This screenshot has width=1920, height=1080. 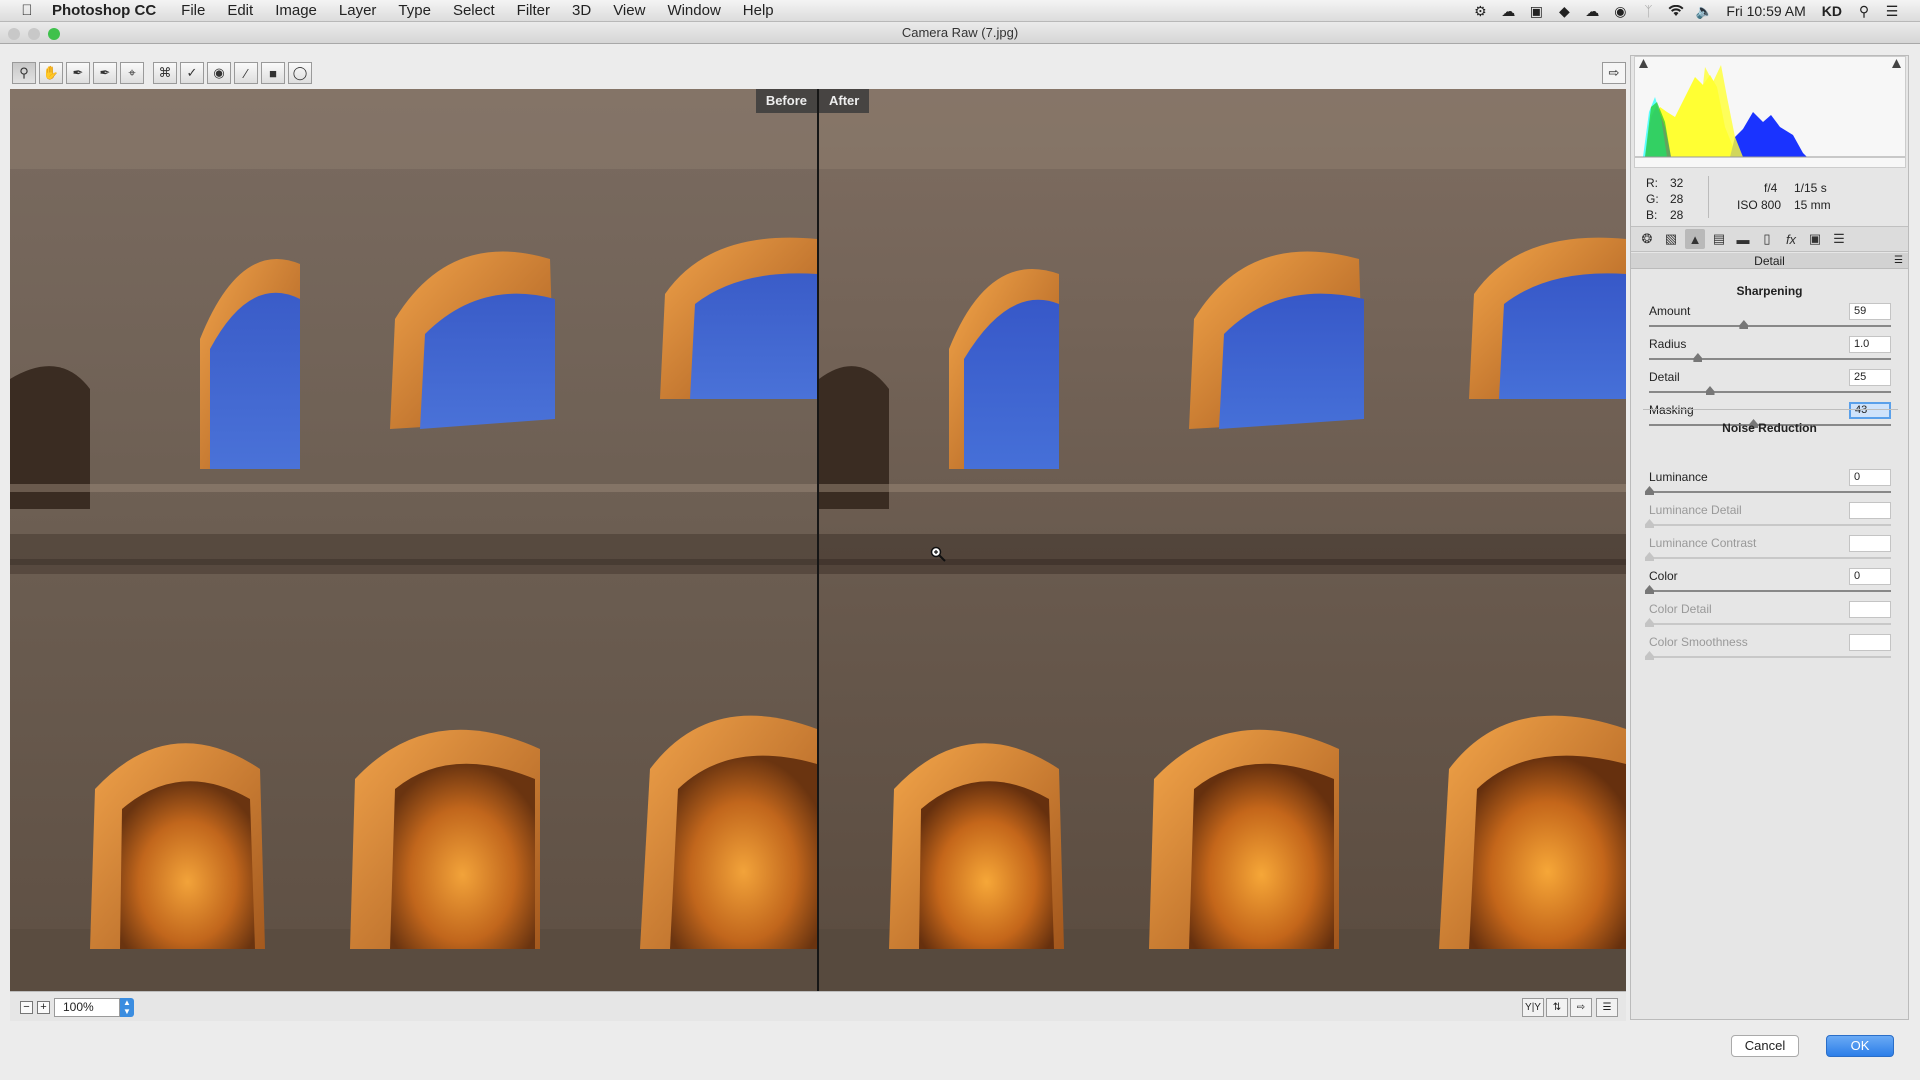 I want to click on luminance-detail-value-field, so click(x=1870, y=510).